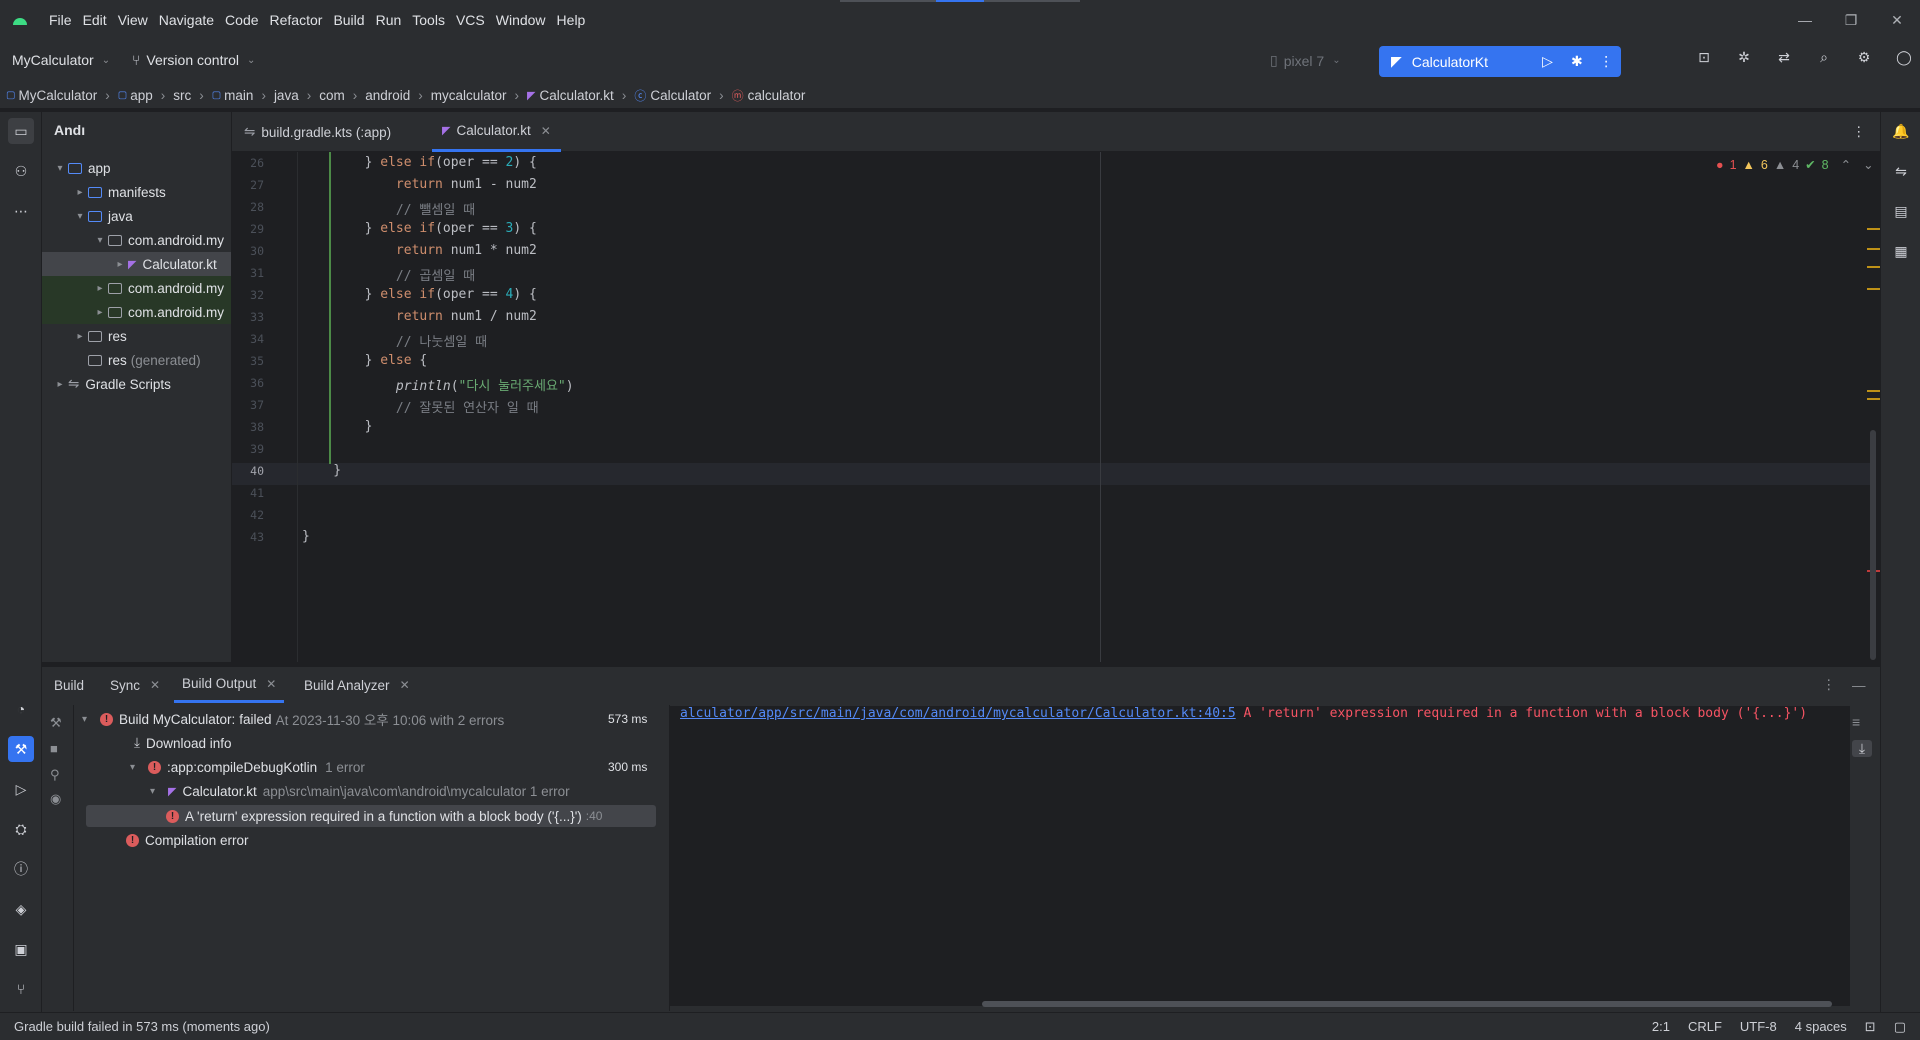 This screenshot has width=1920, height=1040. I want to click on tab-build-output: Build Output ✕, so click(229, 685).